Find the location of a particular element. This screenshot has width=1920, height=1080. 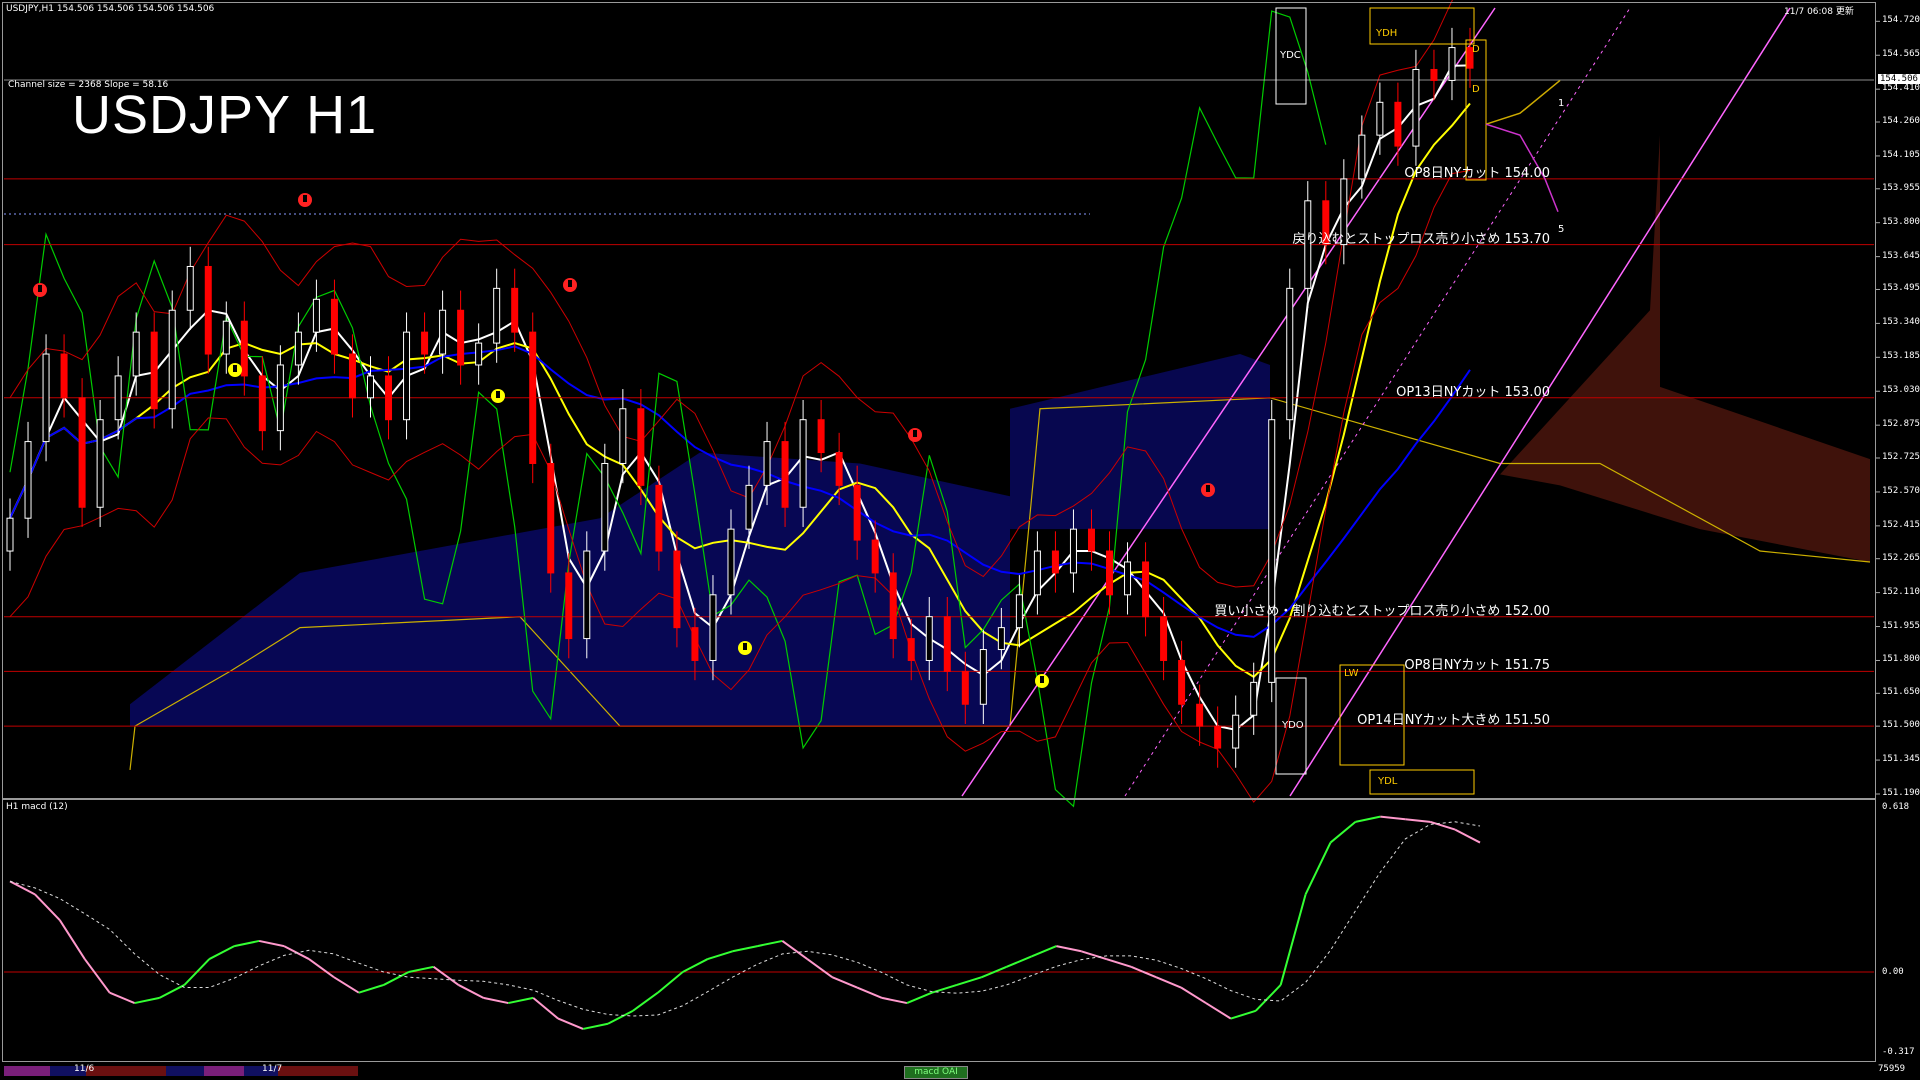

macd-tab: macd OAI is located at coordinates (936, 1072).